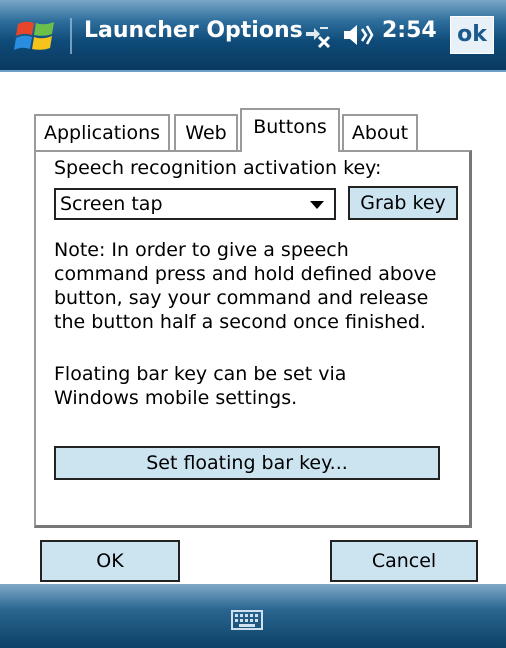 Image resolution: width=506 pixels, height=648 pixels. What do you see at coordinates (218, 168) in the screenshot?
I see `activation-key-label: Speech recognition activation key:` at bounding box center [218, 168].